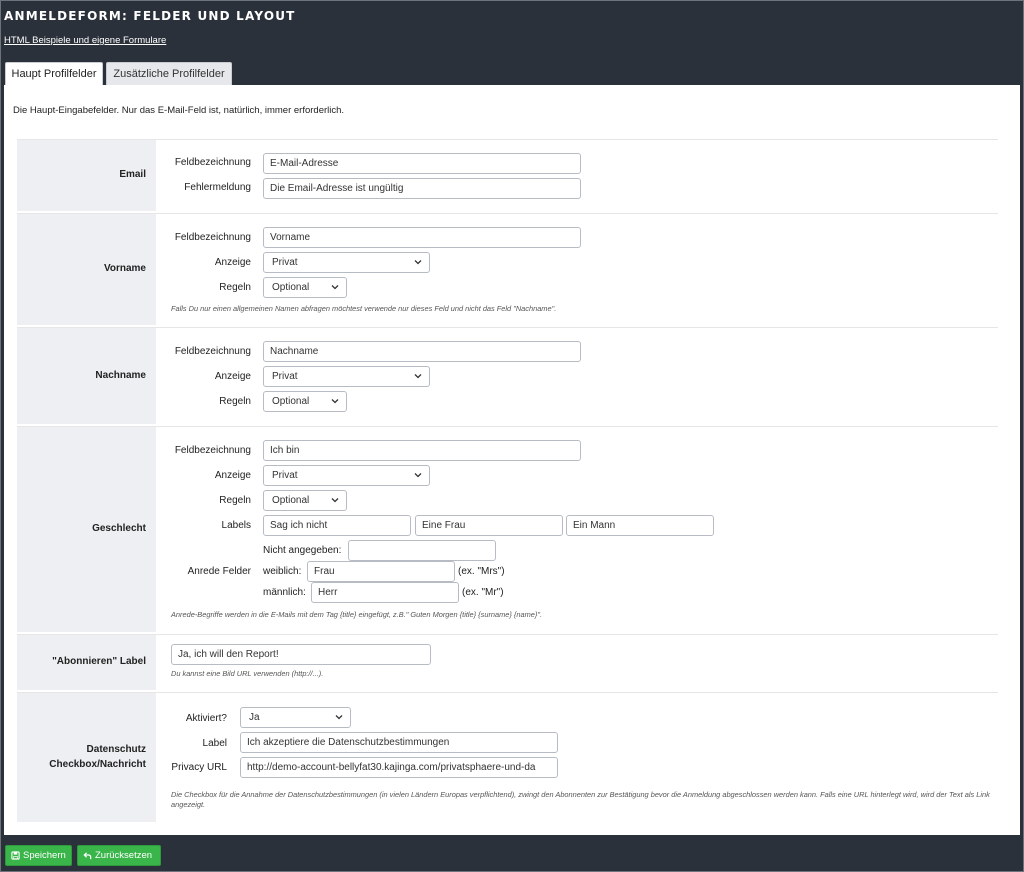  Describe the element at coordinates (381, 571) in the screenshot. I see `anrede-weiblich-input: Frau` at that location.